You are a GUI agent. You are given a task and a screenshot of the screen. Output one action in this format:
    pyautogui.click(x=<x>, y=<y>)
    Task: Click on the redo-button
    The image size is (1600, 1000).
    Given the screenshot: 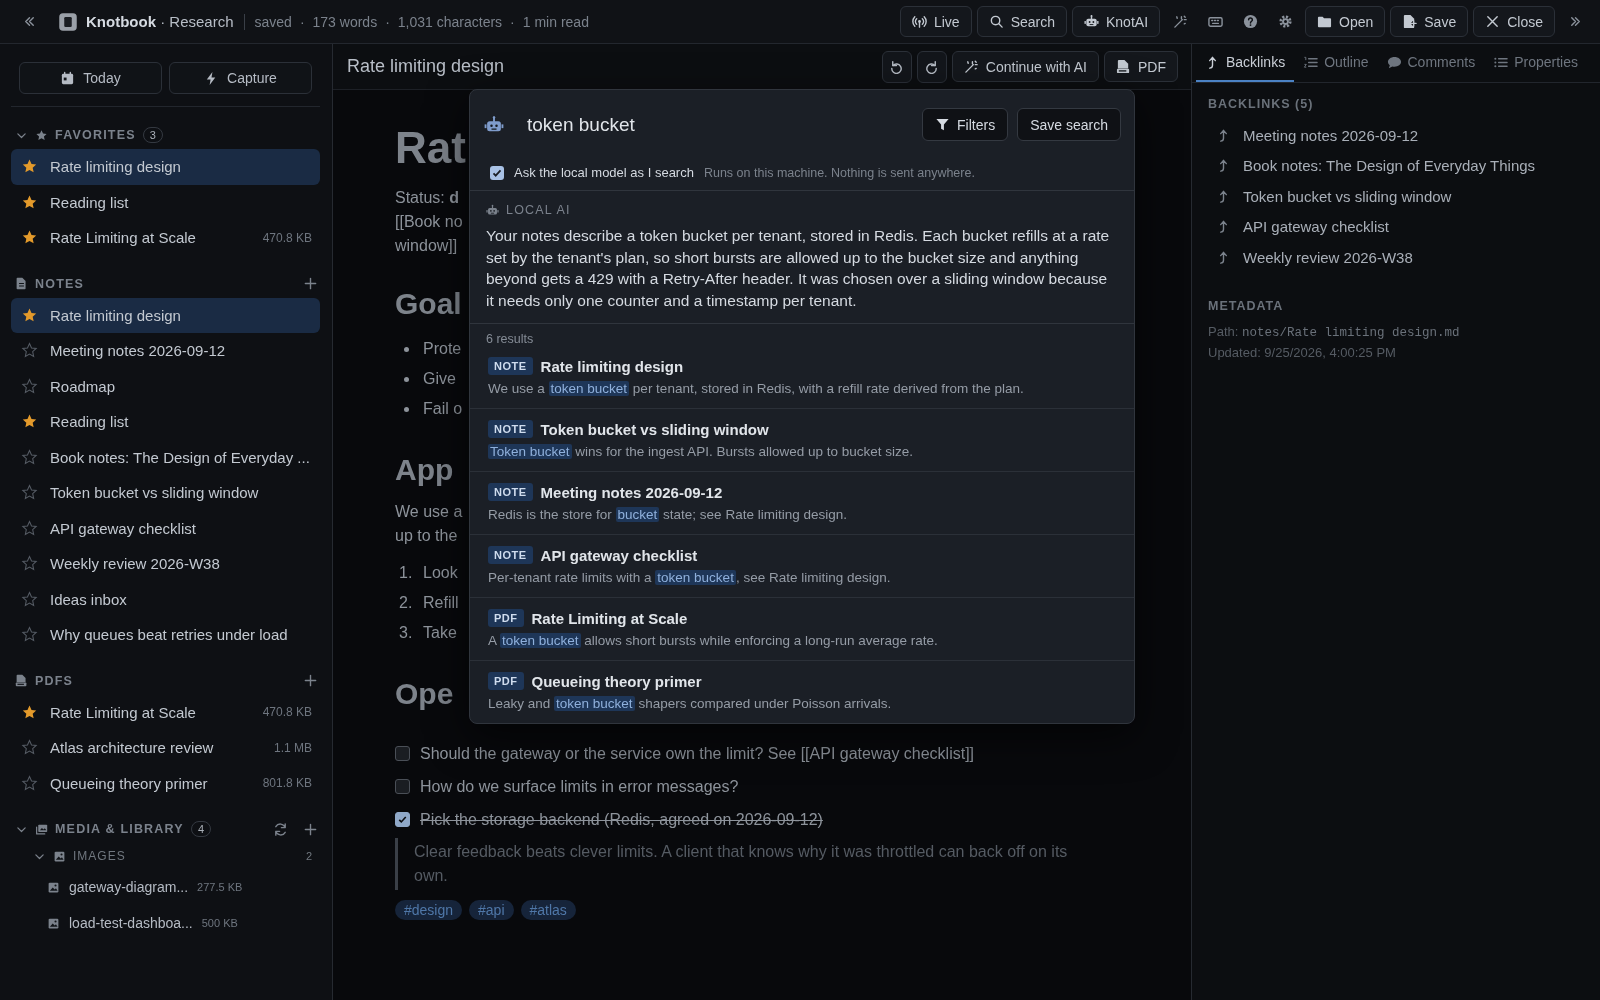 What is the action you would take?
    pyautogui.click(x=931, y=66)
    